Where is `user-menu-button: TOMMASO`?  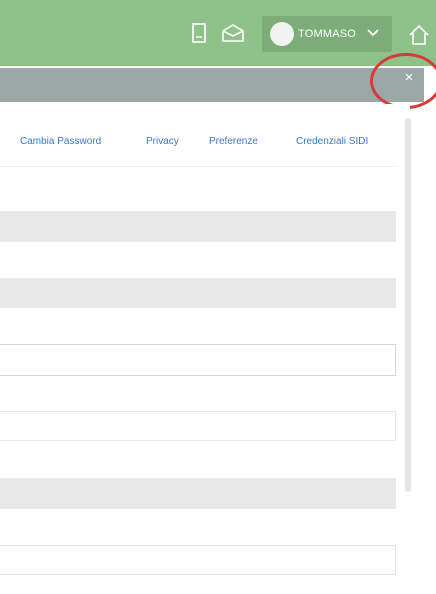
user-menu-button: TOMMASO is located at coordinates (327, 34).